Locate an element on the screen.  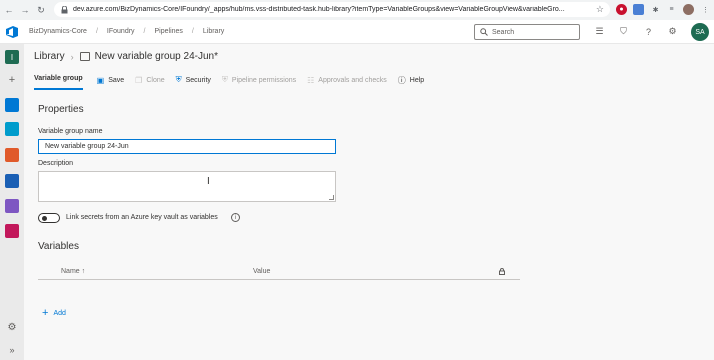
search-placeholder: Search is located at coordinates (503, 32).